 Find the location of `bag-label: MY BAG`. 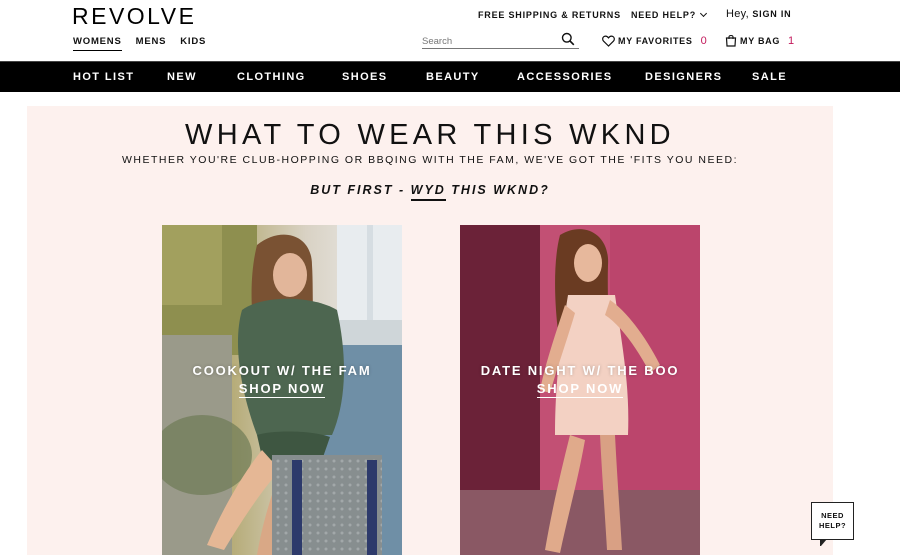

bag-label: MY BAG is located at coordinates (760, 40).